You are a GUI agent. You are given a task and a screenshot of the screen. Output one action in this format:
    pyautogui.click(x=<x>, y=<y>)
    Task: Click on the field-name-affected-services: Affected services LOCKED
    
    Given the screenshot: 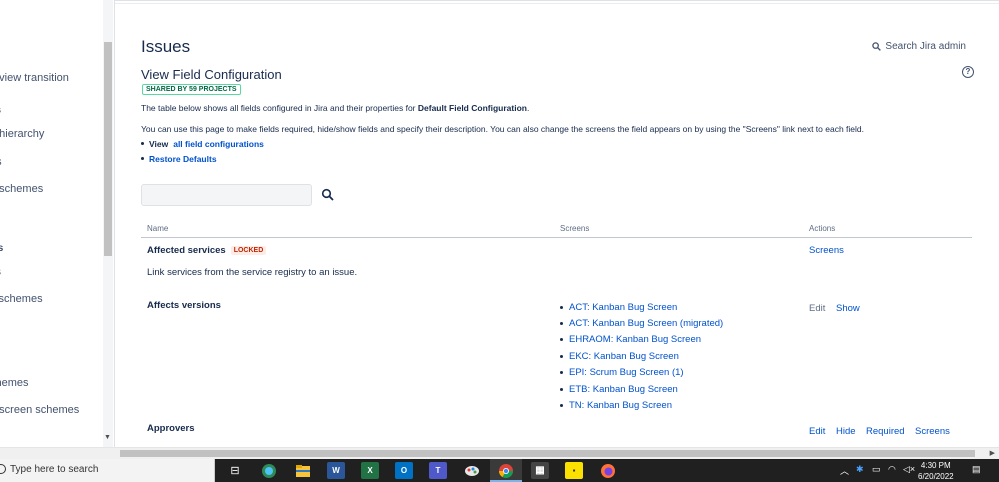 What is the action you would take?
    pyautogui.click(x=207, y=250)
    